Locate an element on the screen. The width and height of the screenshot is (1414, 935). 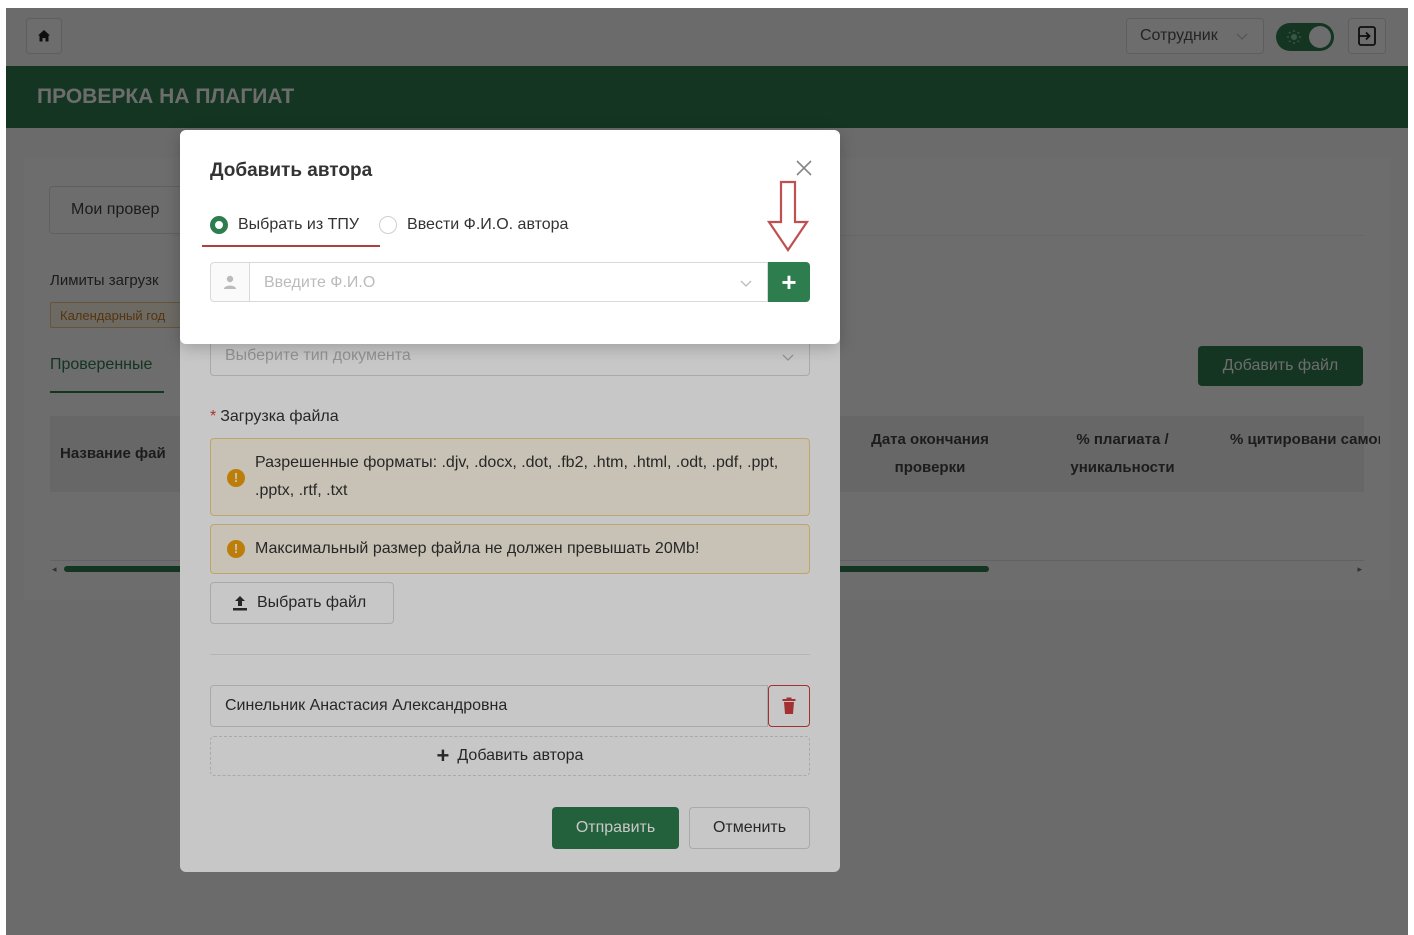
annotation-underline is located at coordinates (291, 246).